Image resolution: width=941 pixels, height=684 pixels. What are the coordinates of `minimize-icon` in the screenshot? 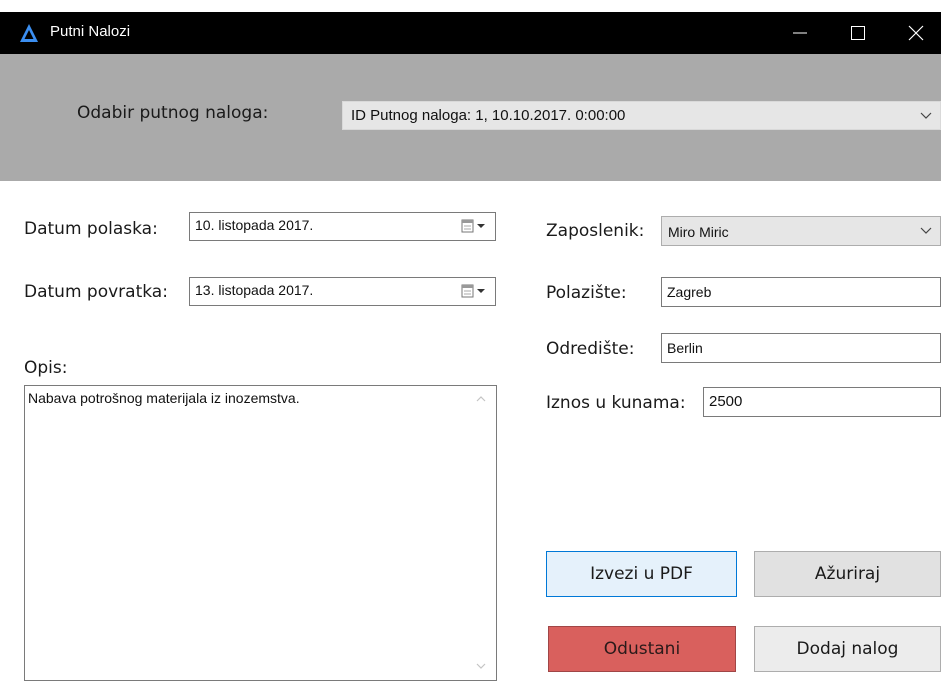 It's located at (800, 33).